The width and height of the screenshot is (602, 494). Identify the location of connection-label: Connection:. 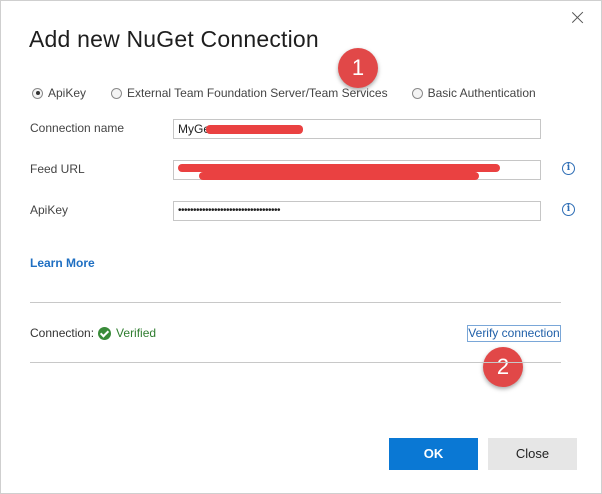
(62, 333).